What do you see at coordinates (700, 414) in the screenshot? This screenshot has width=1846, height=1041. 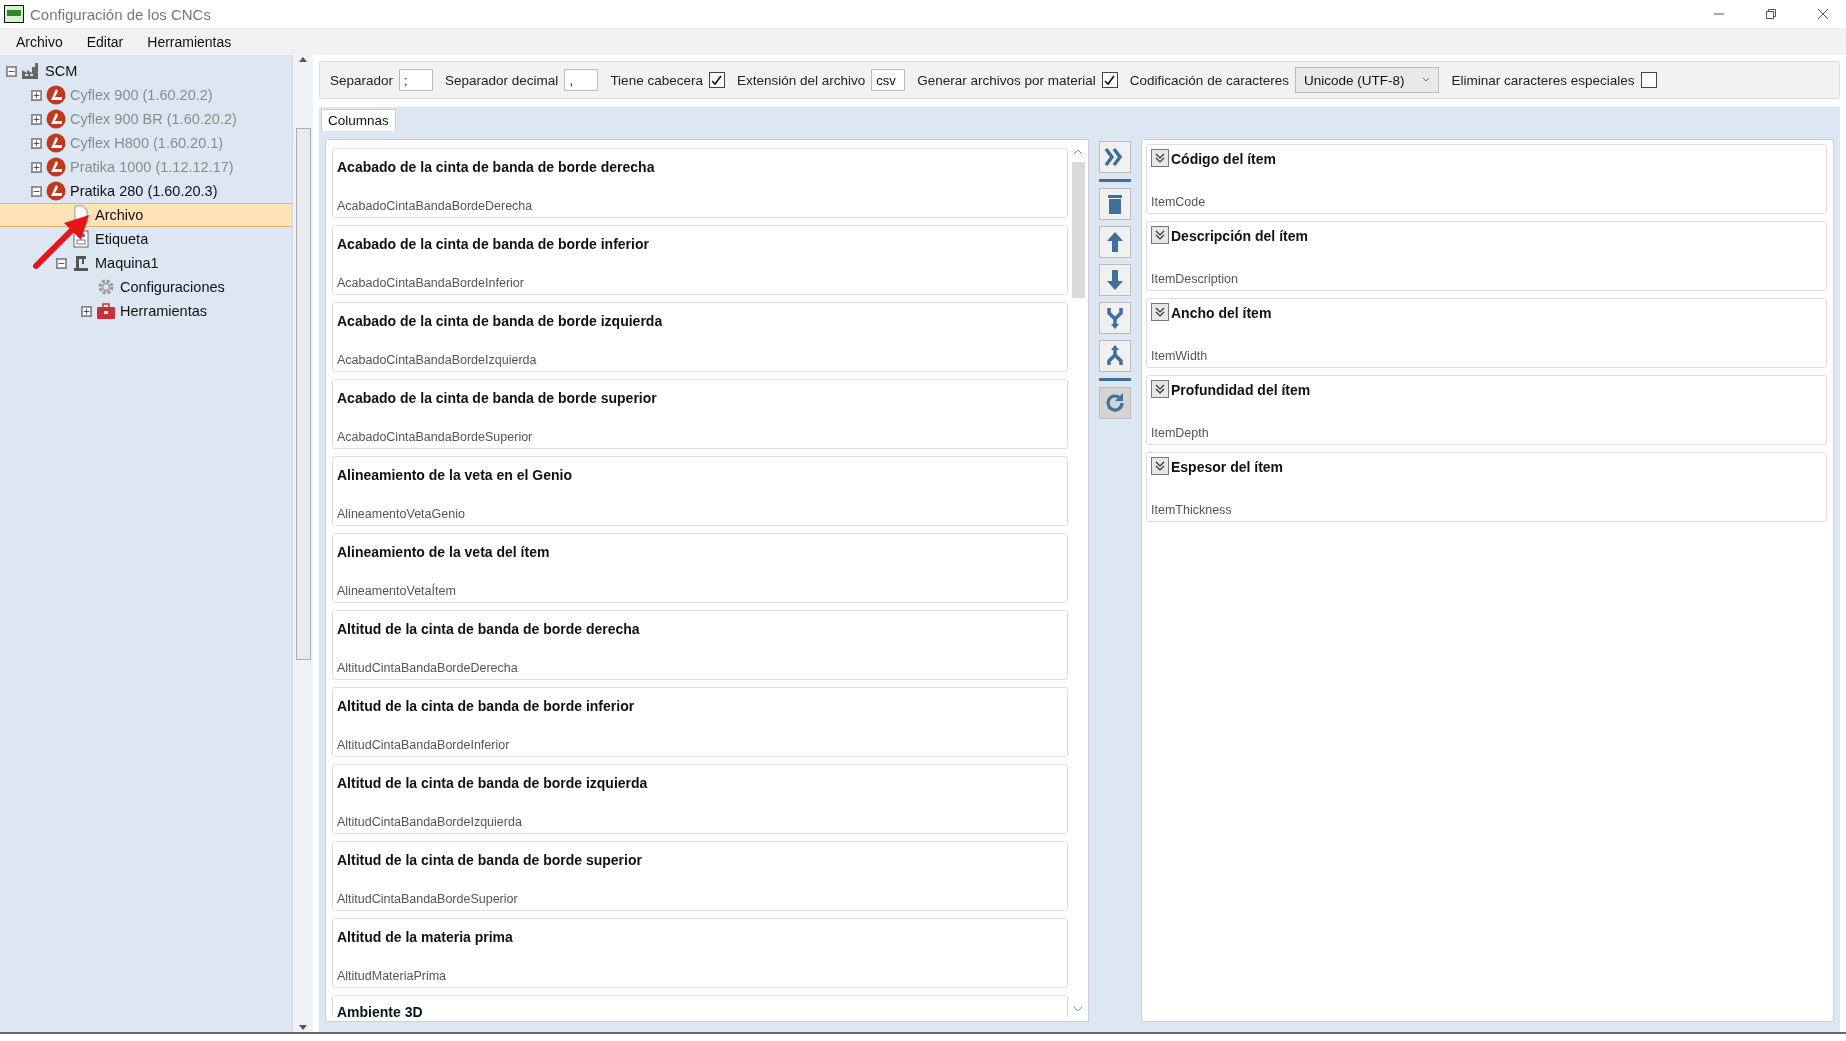 I see `column-card: Acabado de la cinta de banda de borde superior AcabadoCintaBandaBordeSuperior` at bounding box center [700, 414].